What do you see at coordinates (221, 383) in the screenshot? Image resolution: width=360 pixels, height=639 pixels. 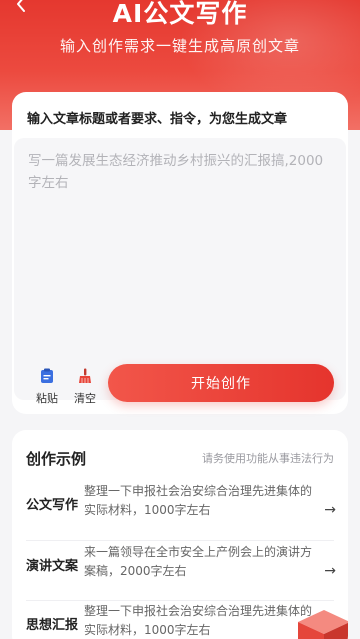 I see `start-button: 开始创作` at bounding box center [221, 383].